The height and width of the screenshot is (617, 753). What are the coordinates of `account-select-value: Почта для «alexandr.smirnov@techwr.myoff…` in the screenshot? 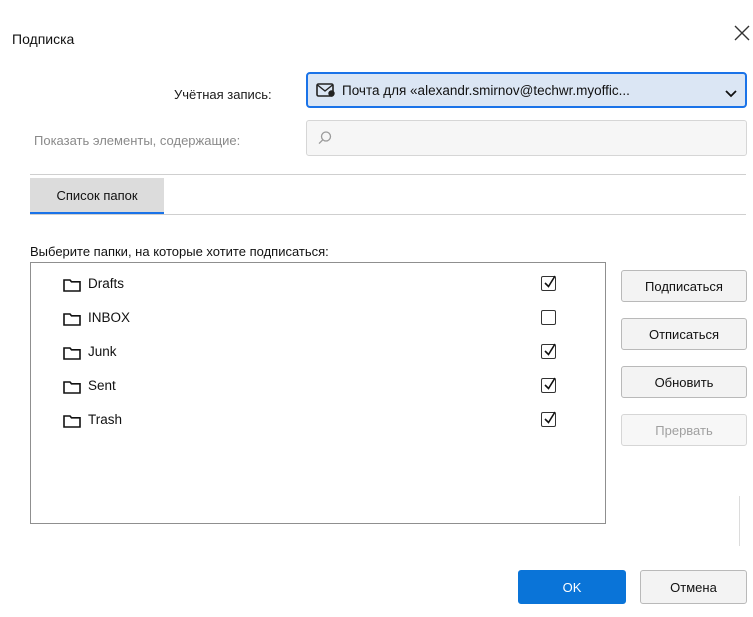 It's located at (486, 90).